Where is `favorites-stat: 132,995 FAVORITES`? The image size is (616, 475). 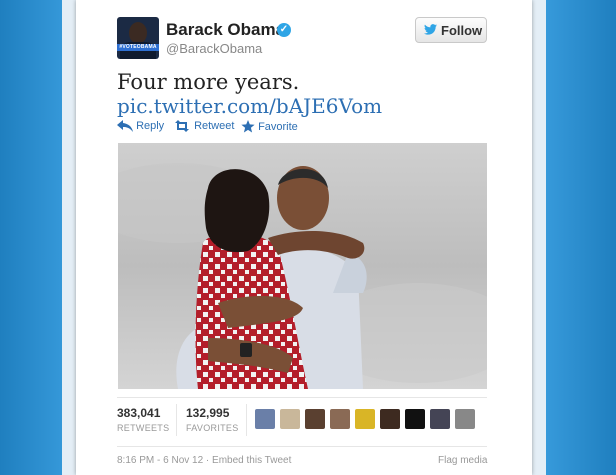
favorites-stat: 132,995 FAVORITES is located at coordinates (212, 419).